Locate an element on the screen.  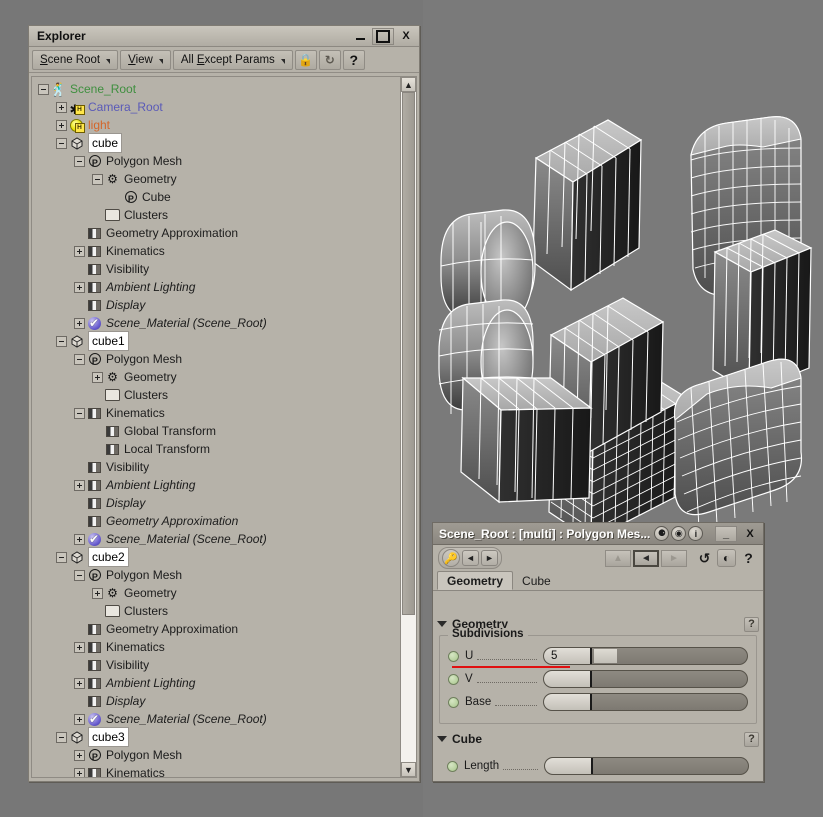
viewport-object-cube-bottom-left is located at coordinates (526, 440).